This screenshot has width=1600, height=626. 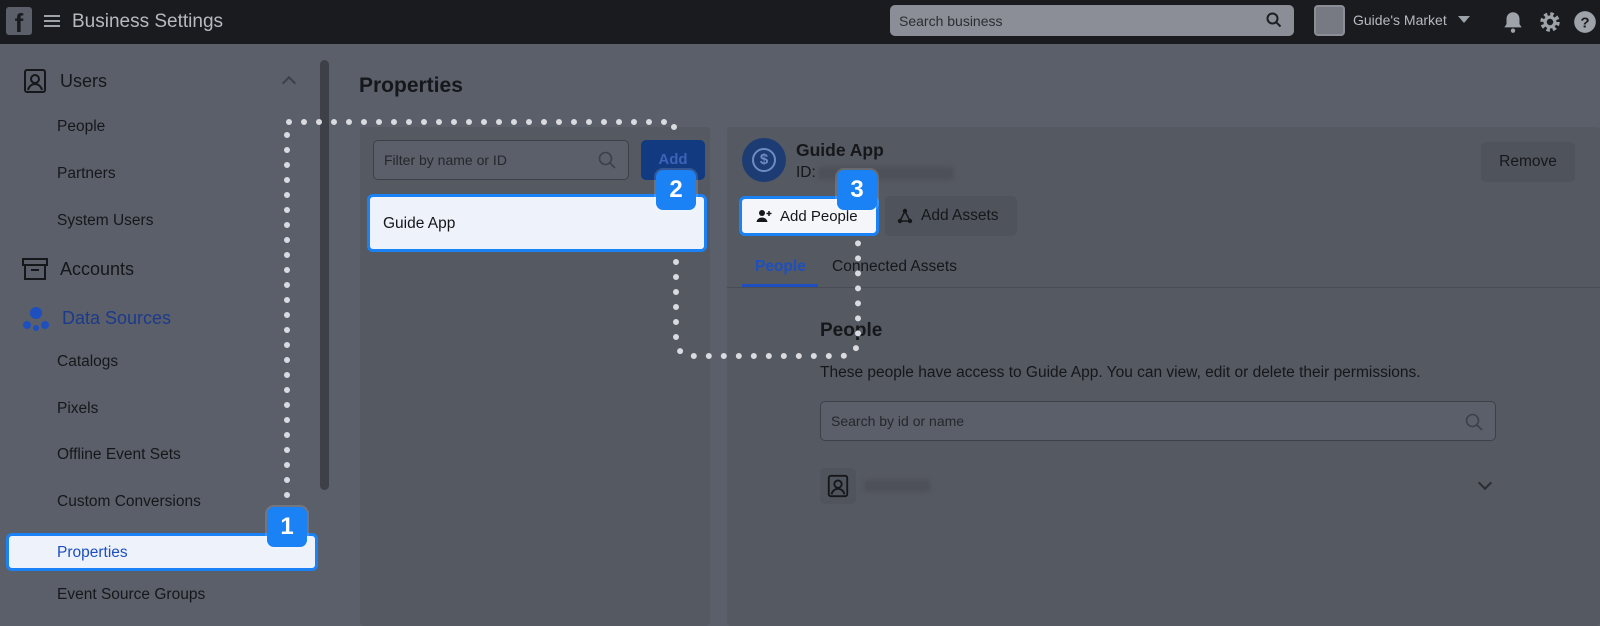 I want to click on search-business-field, so click(x=1092, y=20).